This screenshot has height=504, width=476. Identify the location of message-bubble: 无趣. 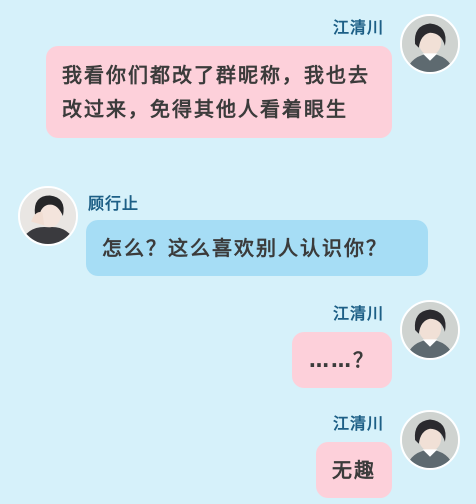
(354, 470).